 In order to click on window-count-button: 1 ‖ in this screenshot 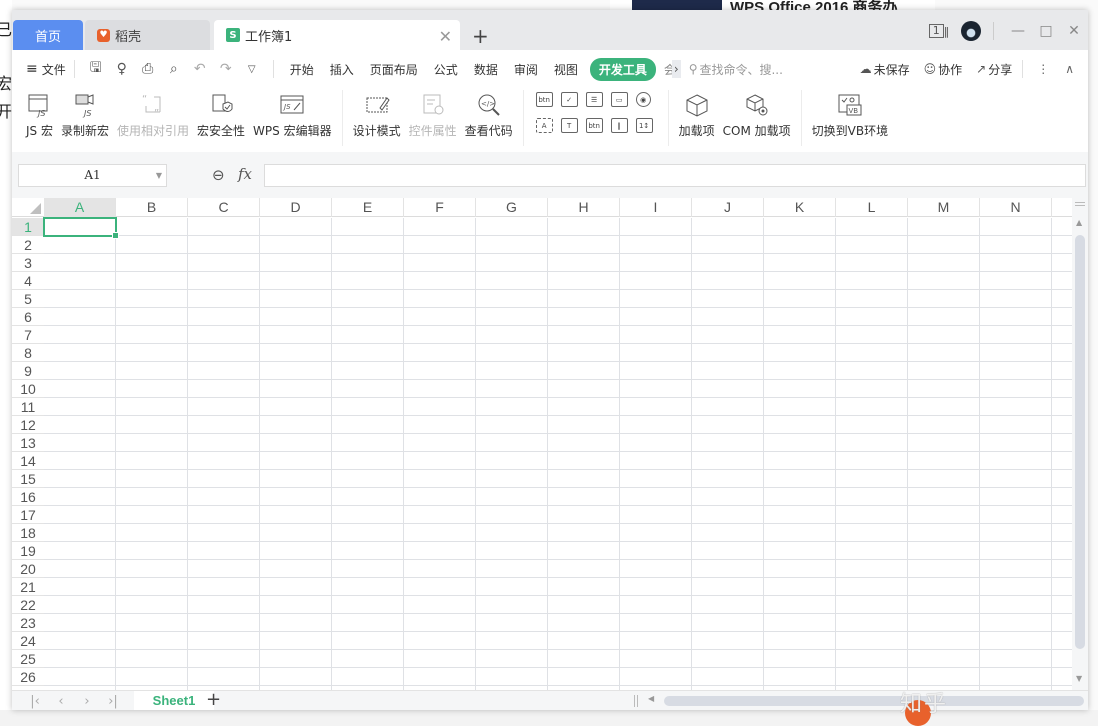, I will do `click(939, 31)`.